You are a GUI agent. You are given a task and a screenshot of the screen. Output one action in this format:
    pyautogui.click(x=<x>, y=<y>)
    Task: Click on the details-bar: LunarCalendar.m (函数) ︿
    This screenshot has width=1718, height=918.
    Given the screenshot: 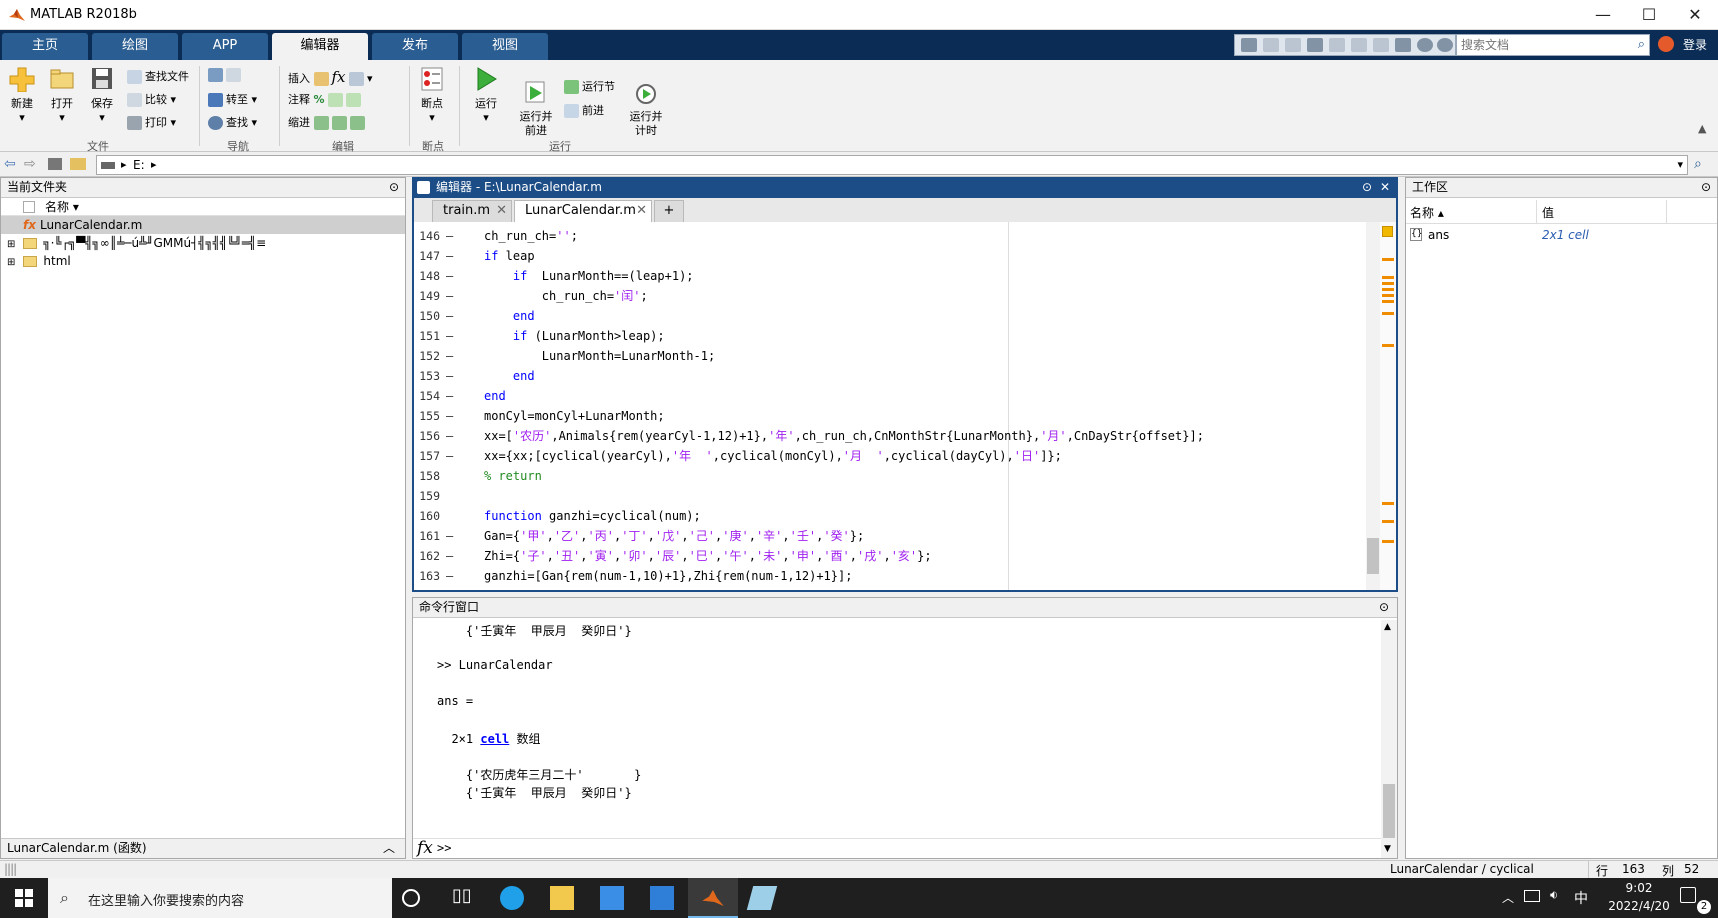 What is the action you would take?
    pyautogui.click(x=203, y=848)
    